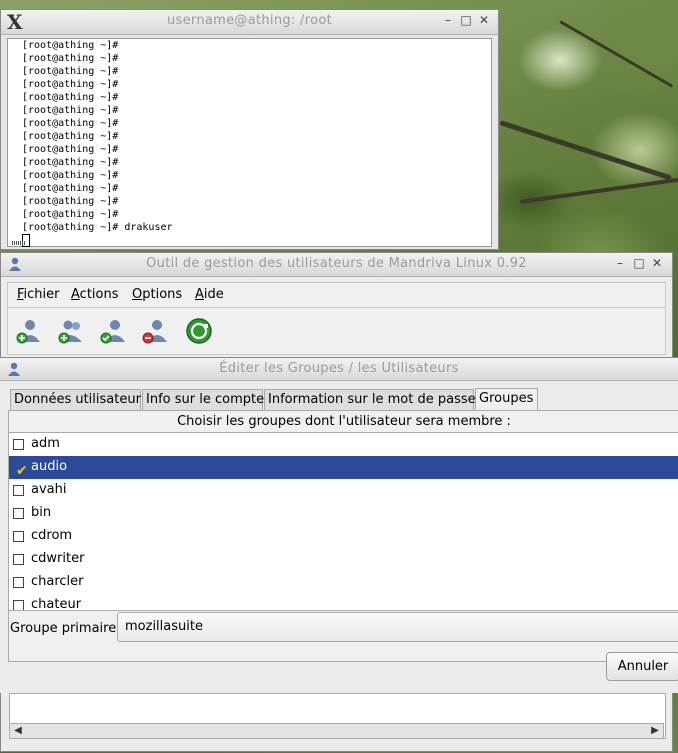 The image size is (678, 753). What do you see at coordinates (41, 294) in the screenshot?
I see `menu-label: ichier` at bounding box center [41, 294].